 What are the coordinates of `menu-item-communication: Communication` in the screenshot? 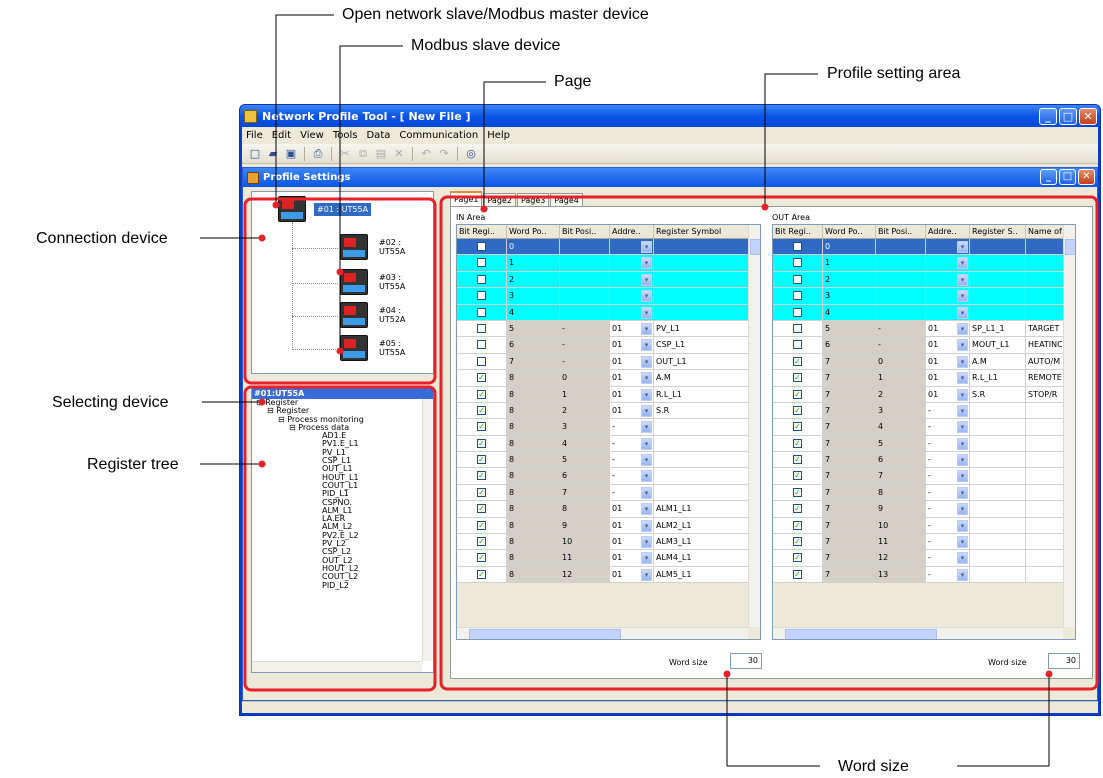 It's located at (438, 135).